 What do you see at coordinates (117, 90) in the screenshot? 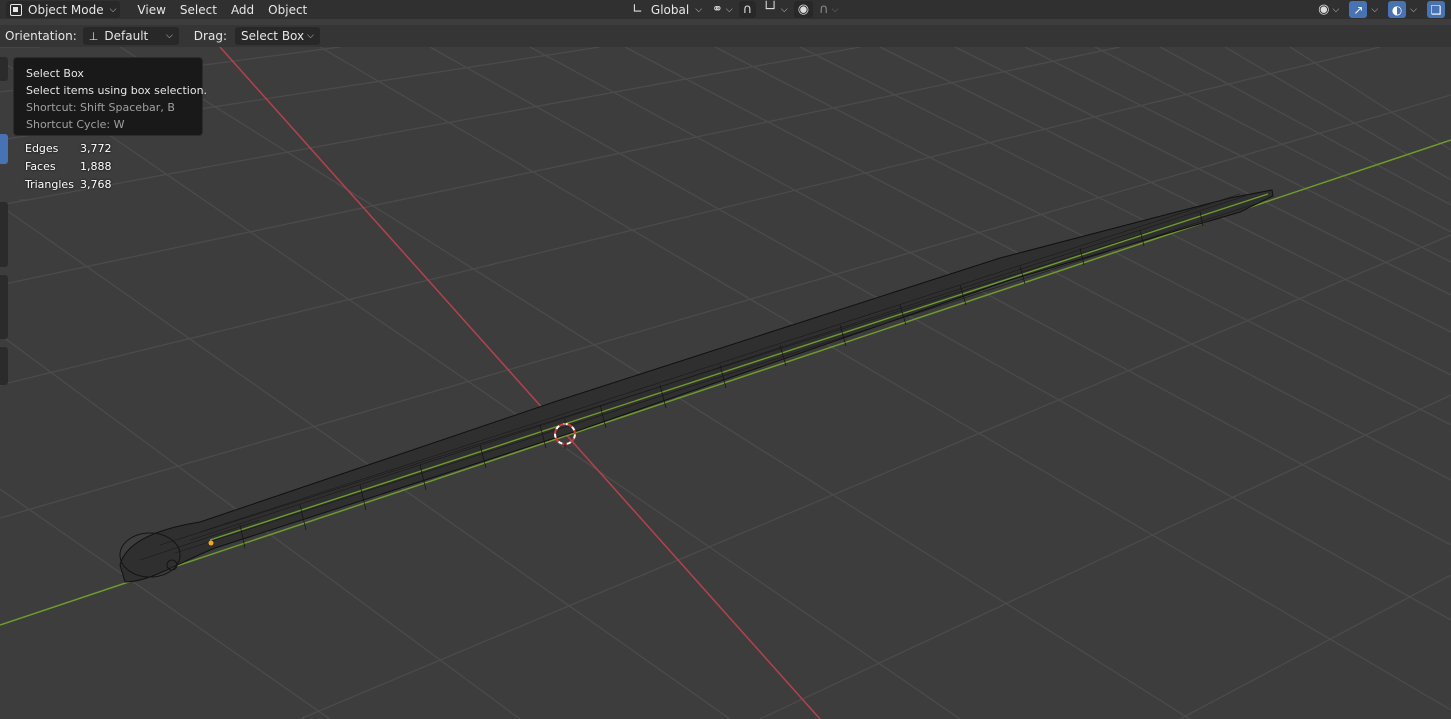
I see `tooltip-description: Select items using box selection.` at bounding box center [117, 90].